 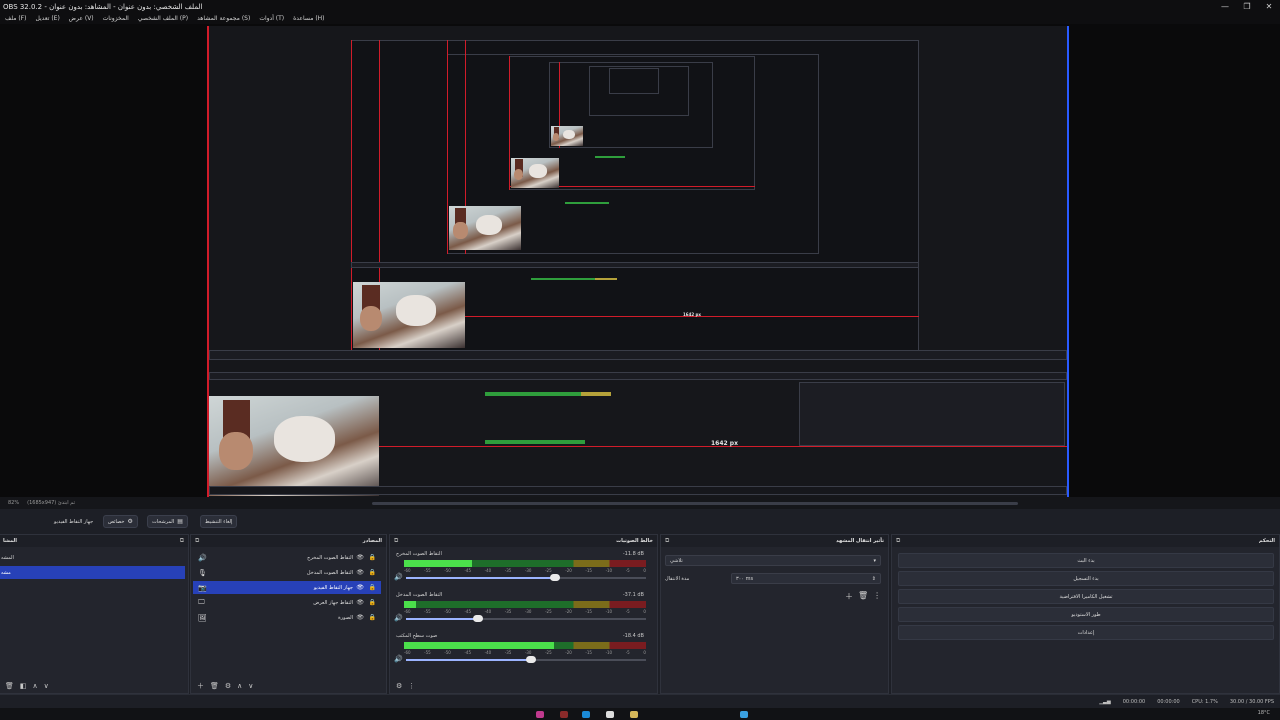 What do you see at coordinates (508, 570) in the screenshot?
I see `tick-label: -35` at bounding box center [508, 570].